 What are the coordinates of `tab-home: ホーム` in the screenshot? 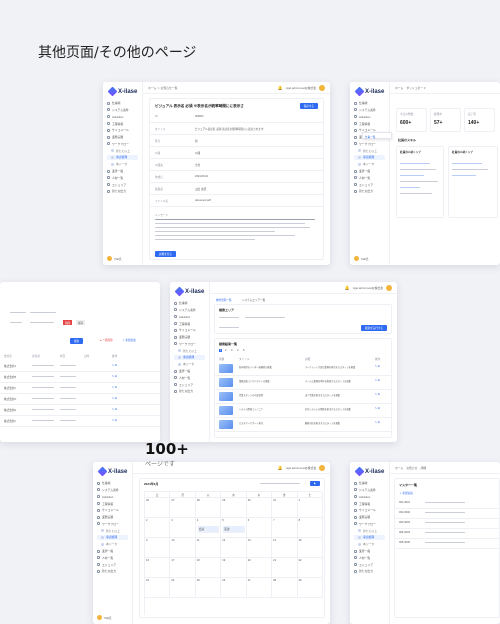 It's located at (399, 88).